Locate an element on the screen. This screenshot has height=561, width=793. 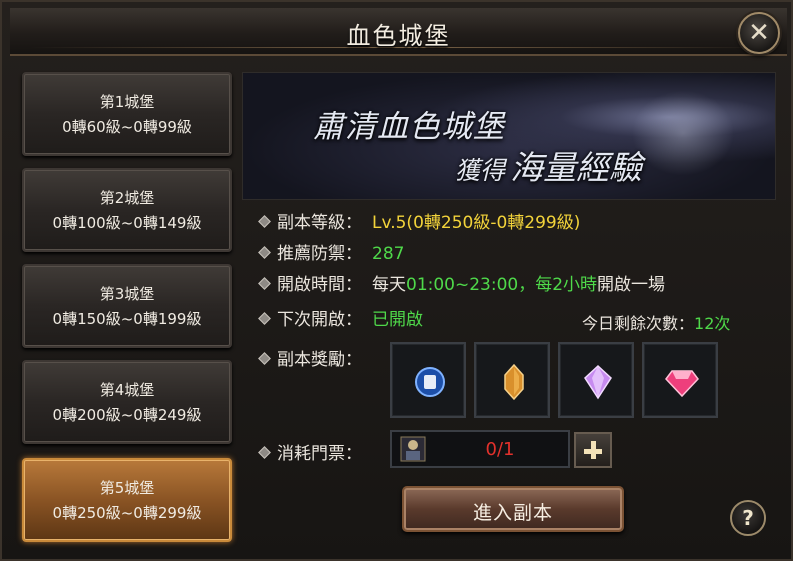
castle-name: 第3城堡 is located at coordinates (127, 294).